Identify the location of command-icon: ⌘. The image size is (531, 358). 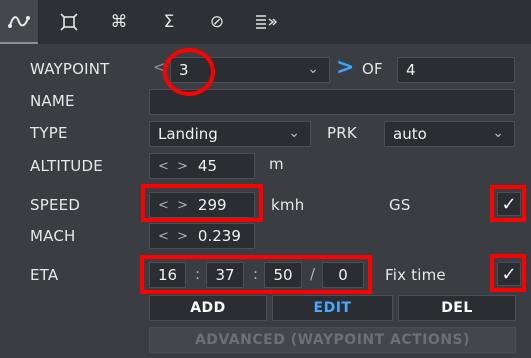
(119, 22).